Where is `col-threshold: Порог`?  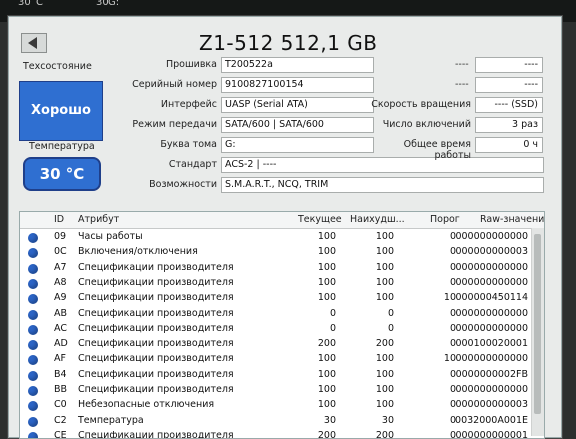
col-threshold: Порог is located at coordinates (445, 219).